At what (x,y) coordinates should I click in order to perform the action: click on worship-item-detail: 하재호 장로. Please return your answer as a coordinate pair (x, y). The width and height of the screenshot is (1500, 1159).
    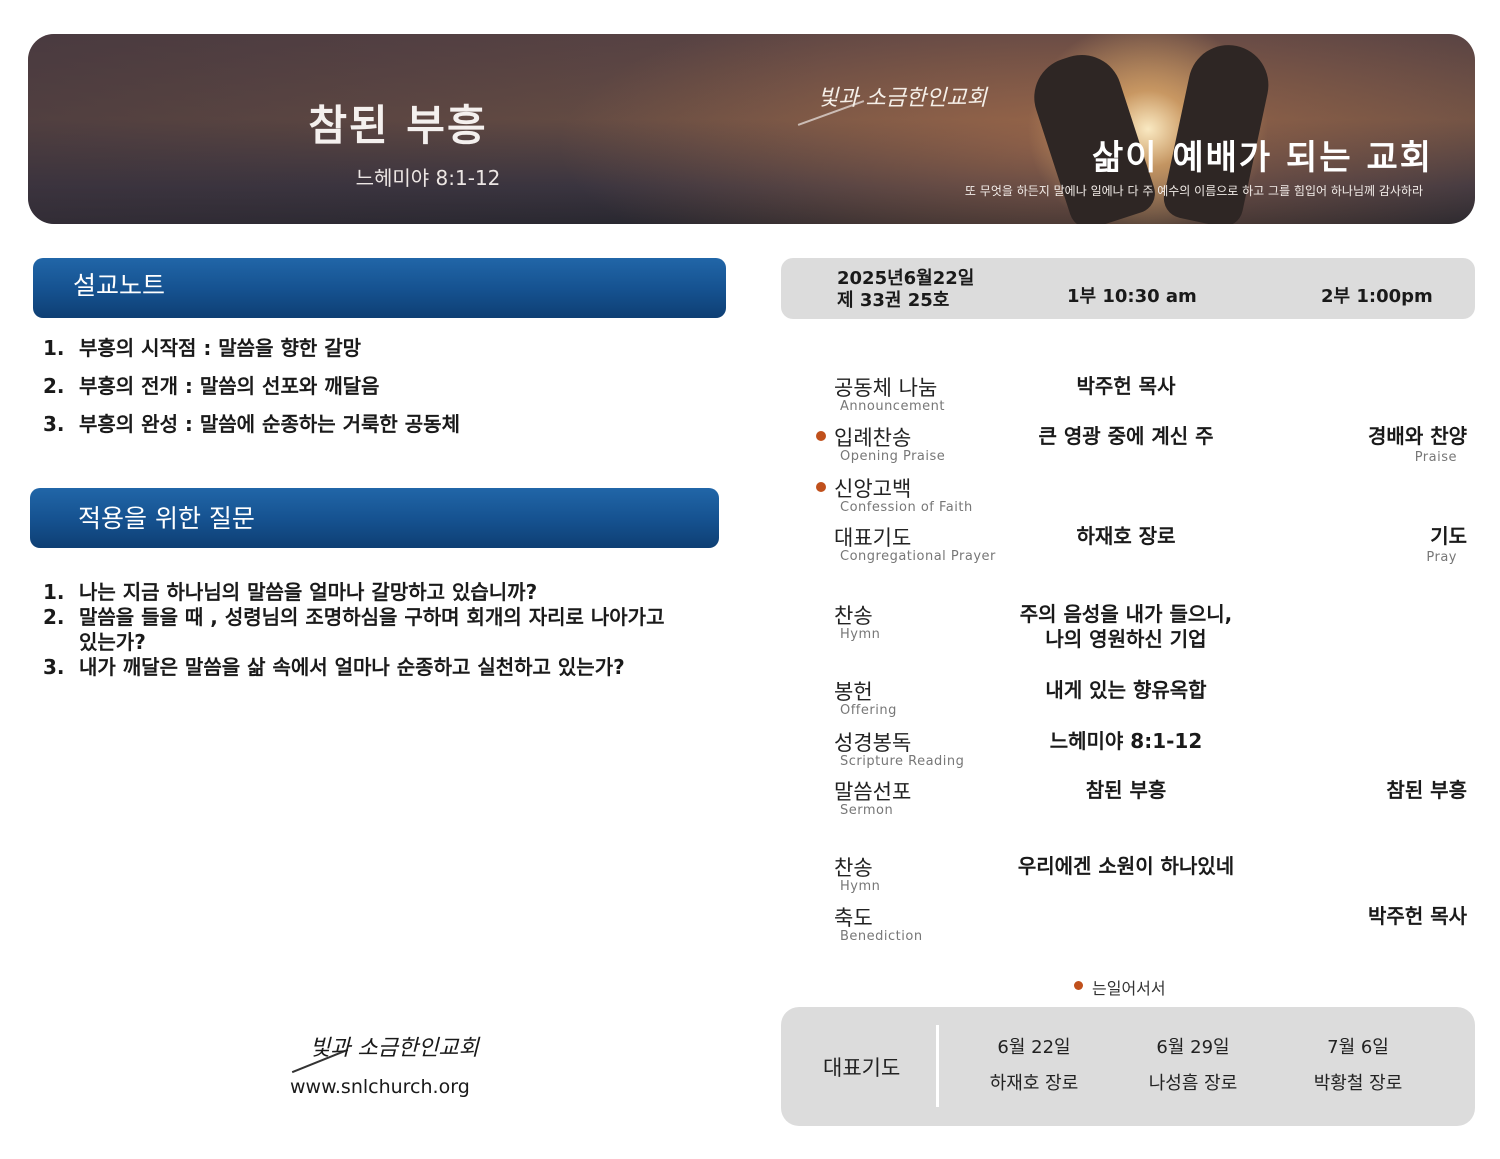
    Looking at the image, I should click on (1126, 536).